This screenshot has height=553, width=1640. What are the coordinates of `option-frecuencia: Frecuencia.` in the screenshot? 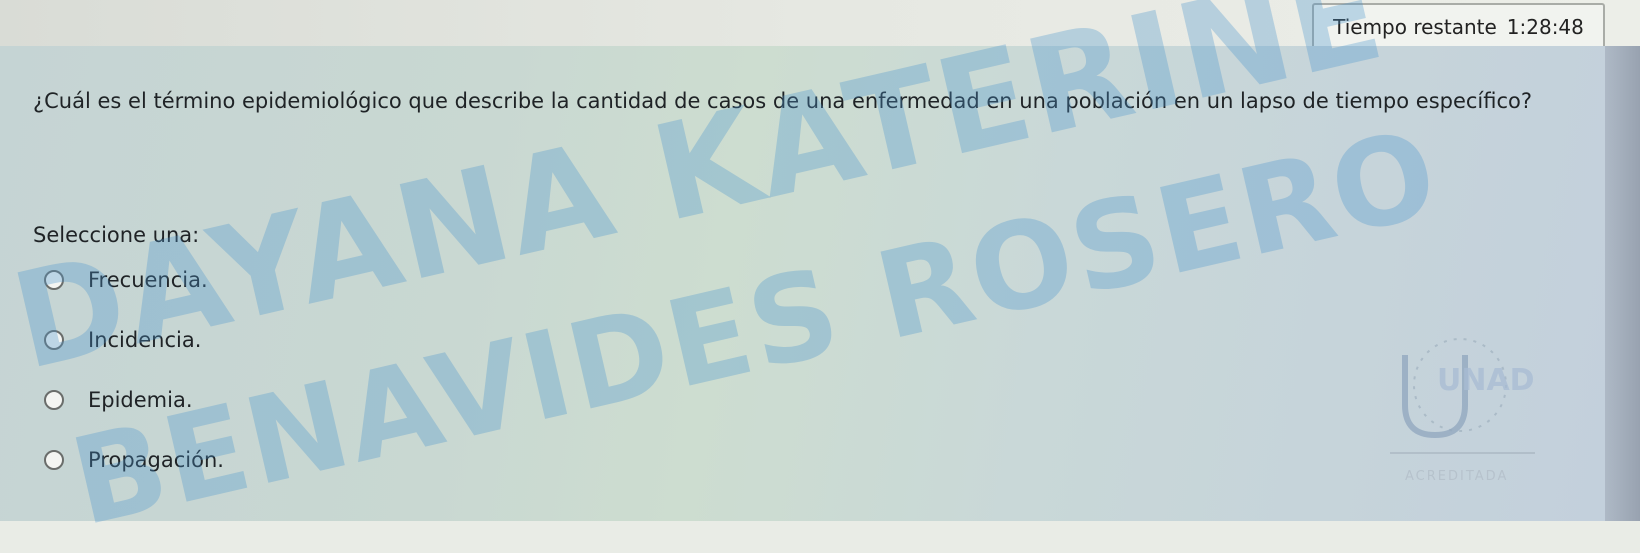 It's located at (126, 280).